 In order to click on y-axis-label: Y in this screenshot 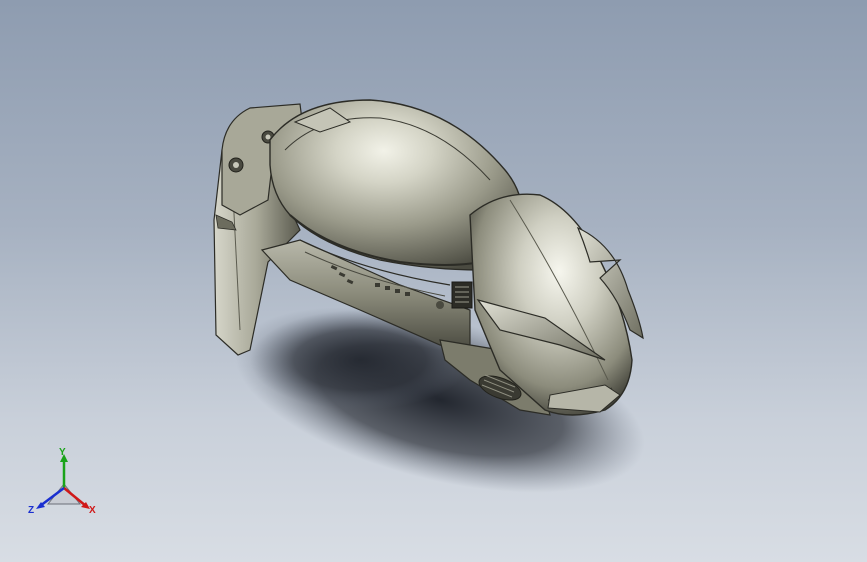, I will do `click(62, 452)`.